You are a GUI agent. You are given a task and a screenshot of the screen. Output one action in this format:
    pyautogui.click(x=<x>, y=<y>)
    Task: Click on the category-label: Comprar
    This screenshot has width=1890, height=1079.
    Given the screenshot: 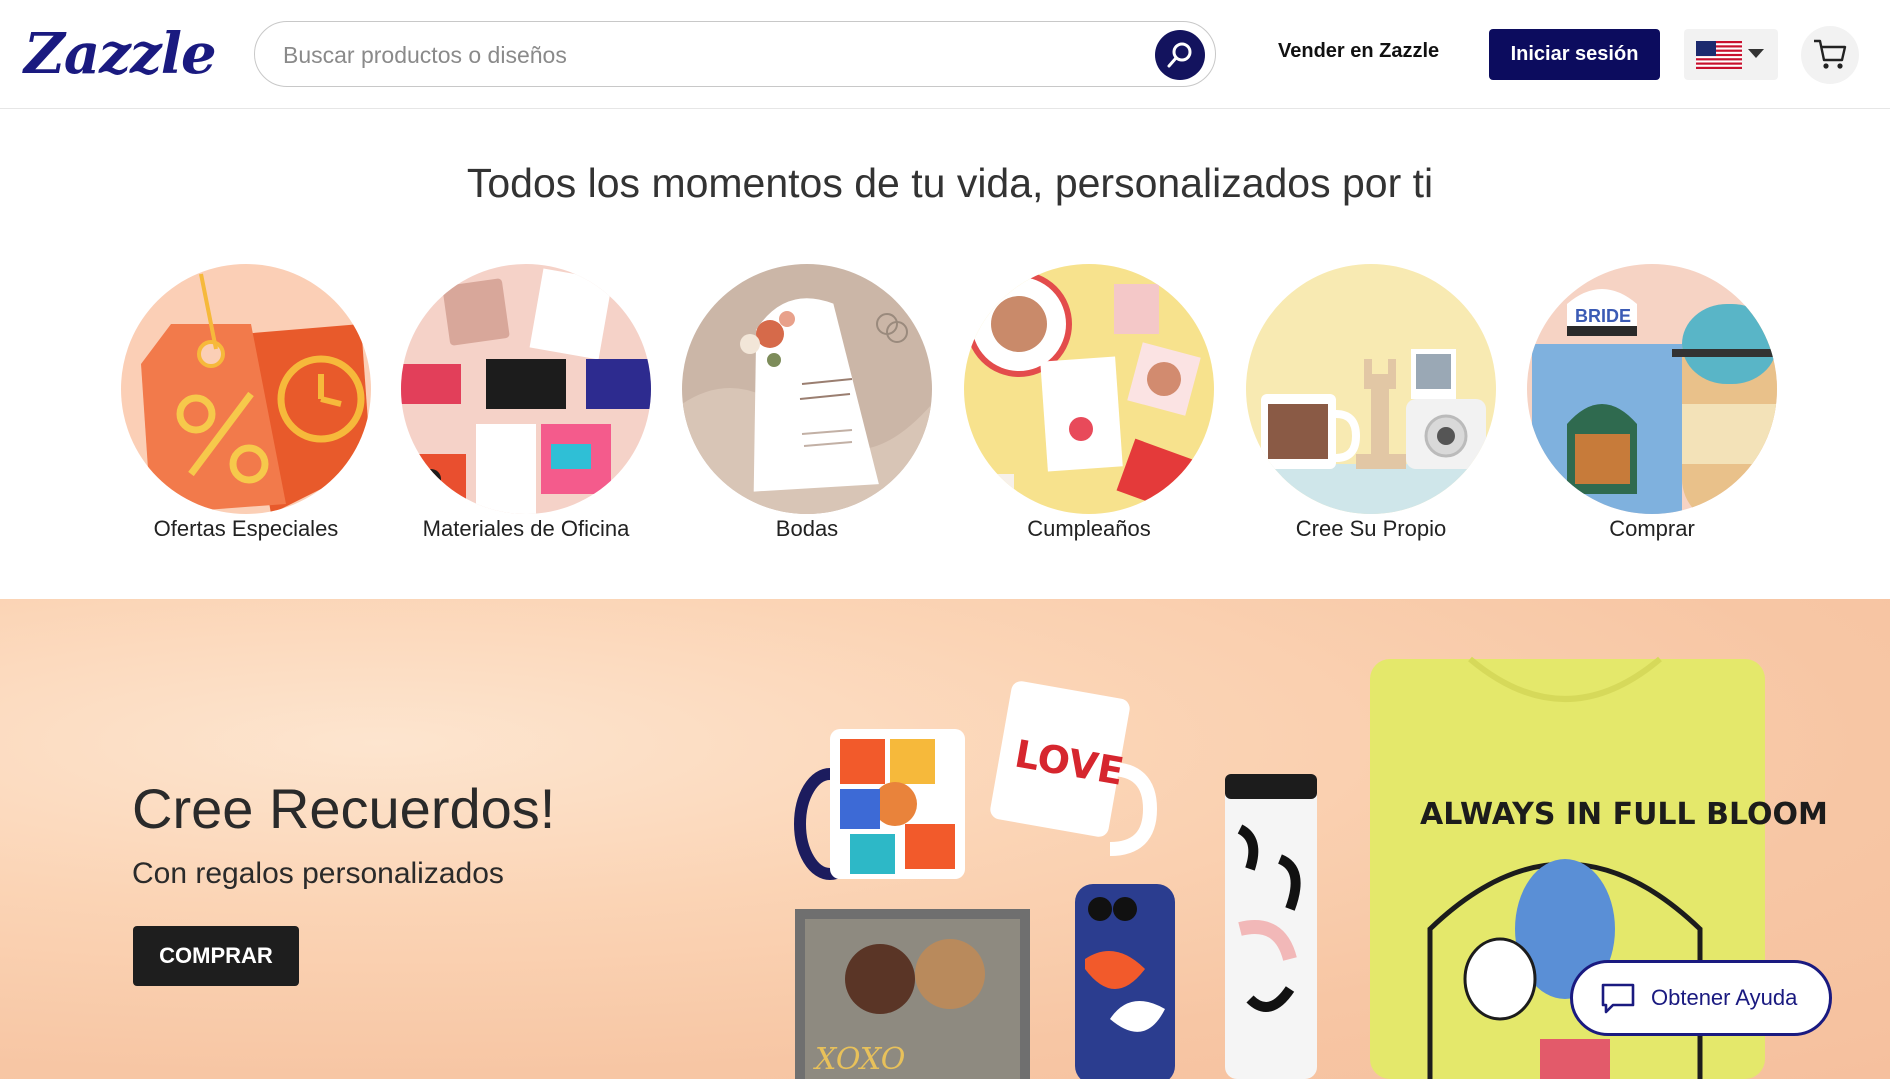 What is the action you would take?
    pyautogui.click(x=1652, y=529)
    